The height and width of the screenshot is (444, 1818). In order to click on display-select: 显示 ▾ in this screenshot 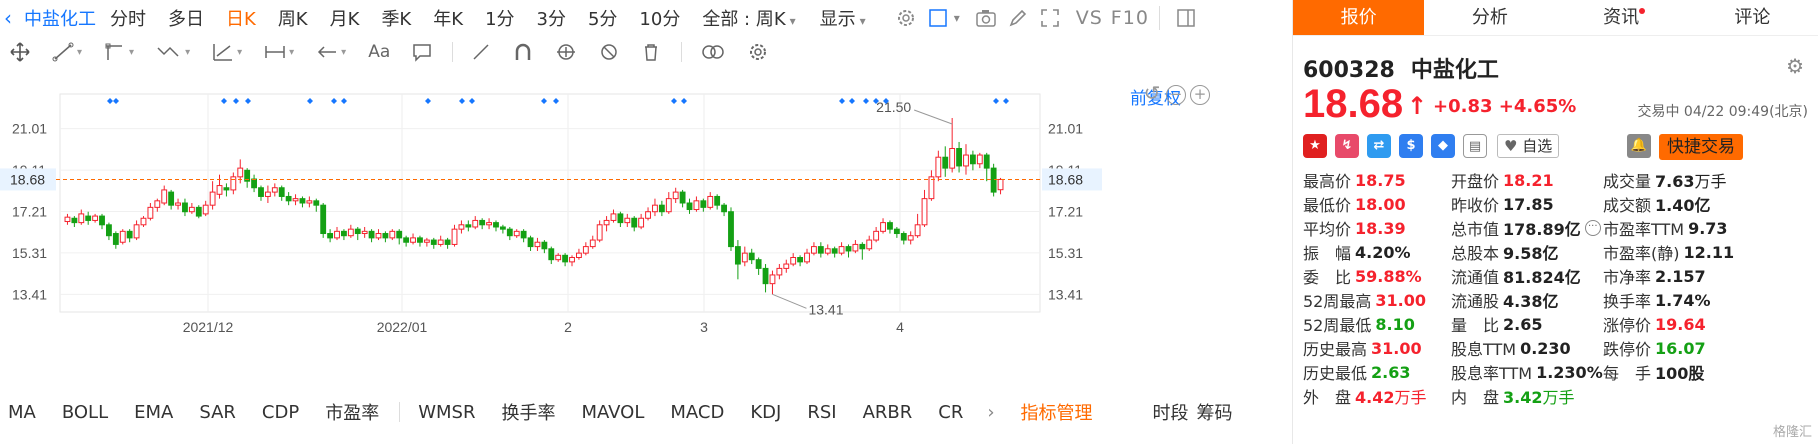, I will do `click(843, 18)`.